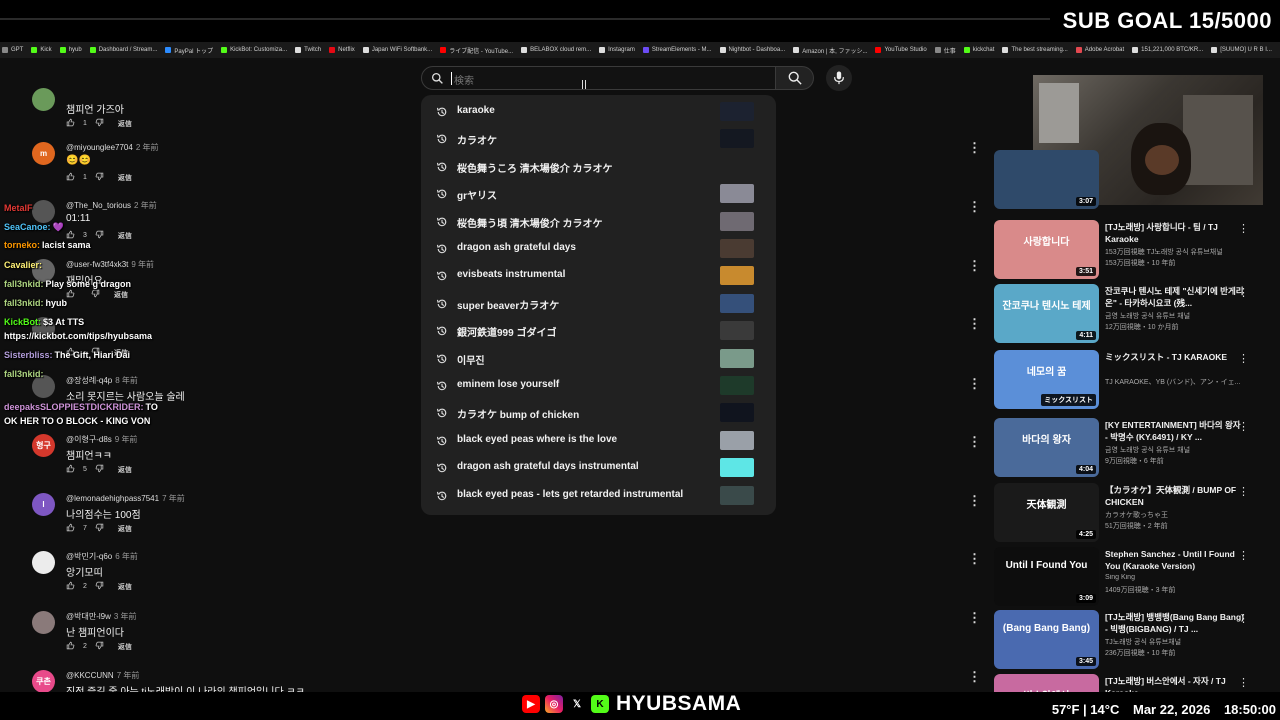  What do you see at coordinates (41, 50) in the screenshot?
I see `bookmark-item: Kick` at bounding box center [41, 50].